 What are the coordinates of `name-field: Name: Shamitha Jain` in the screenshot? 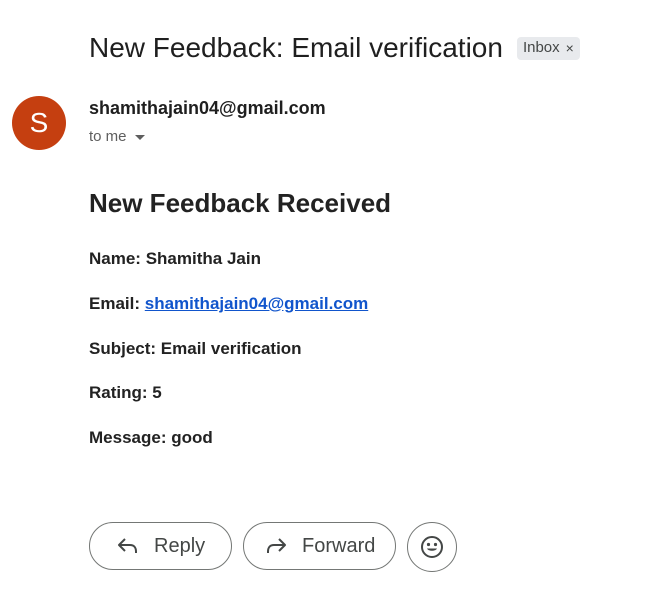 It's located at (175, 259).